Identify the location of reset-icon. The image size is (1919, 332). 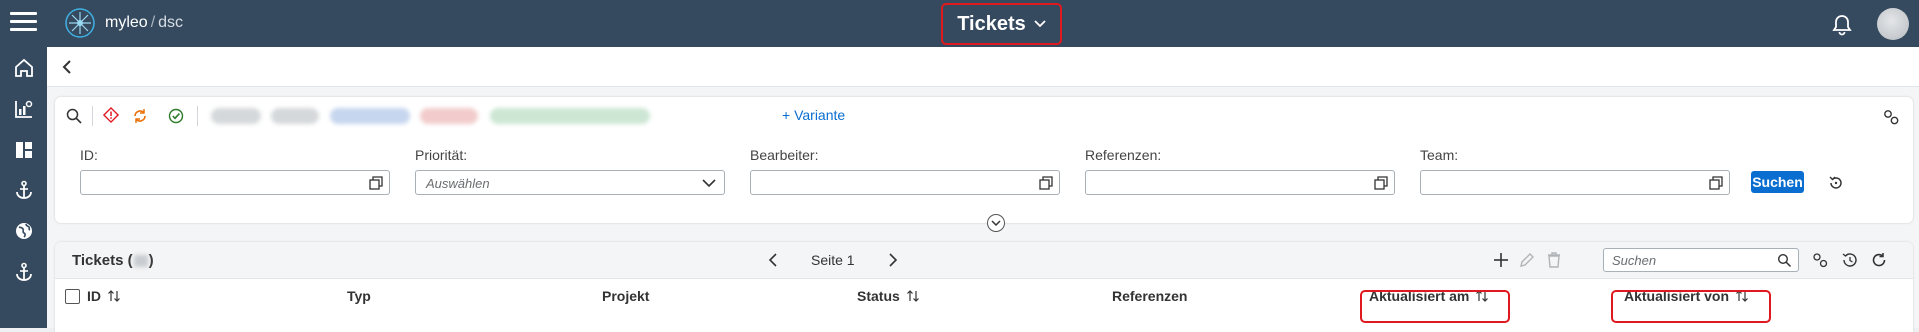
(1836, 183).